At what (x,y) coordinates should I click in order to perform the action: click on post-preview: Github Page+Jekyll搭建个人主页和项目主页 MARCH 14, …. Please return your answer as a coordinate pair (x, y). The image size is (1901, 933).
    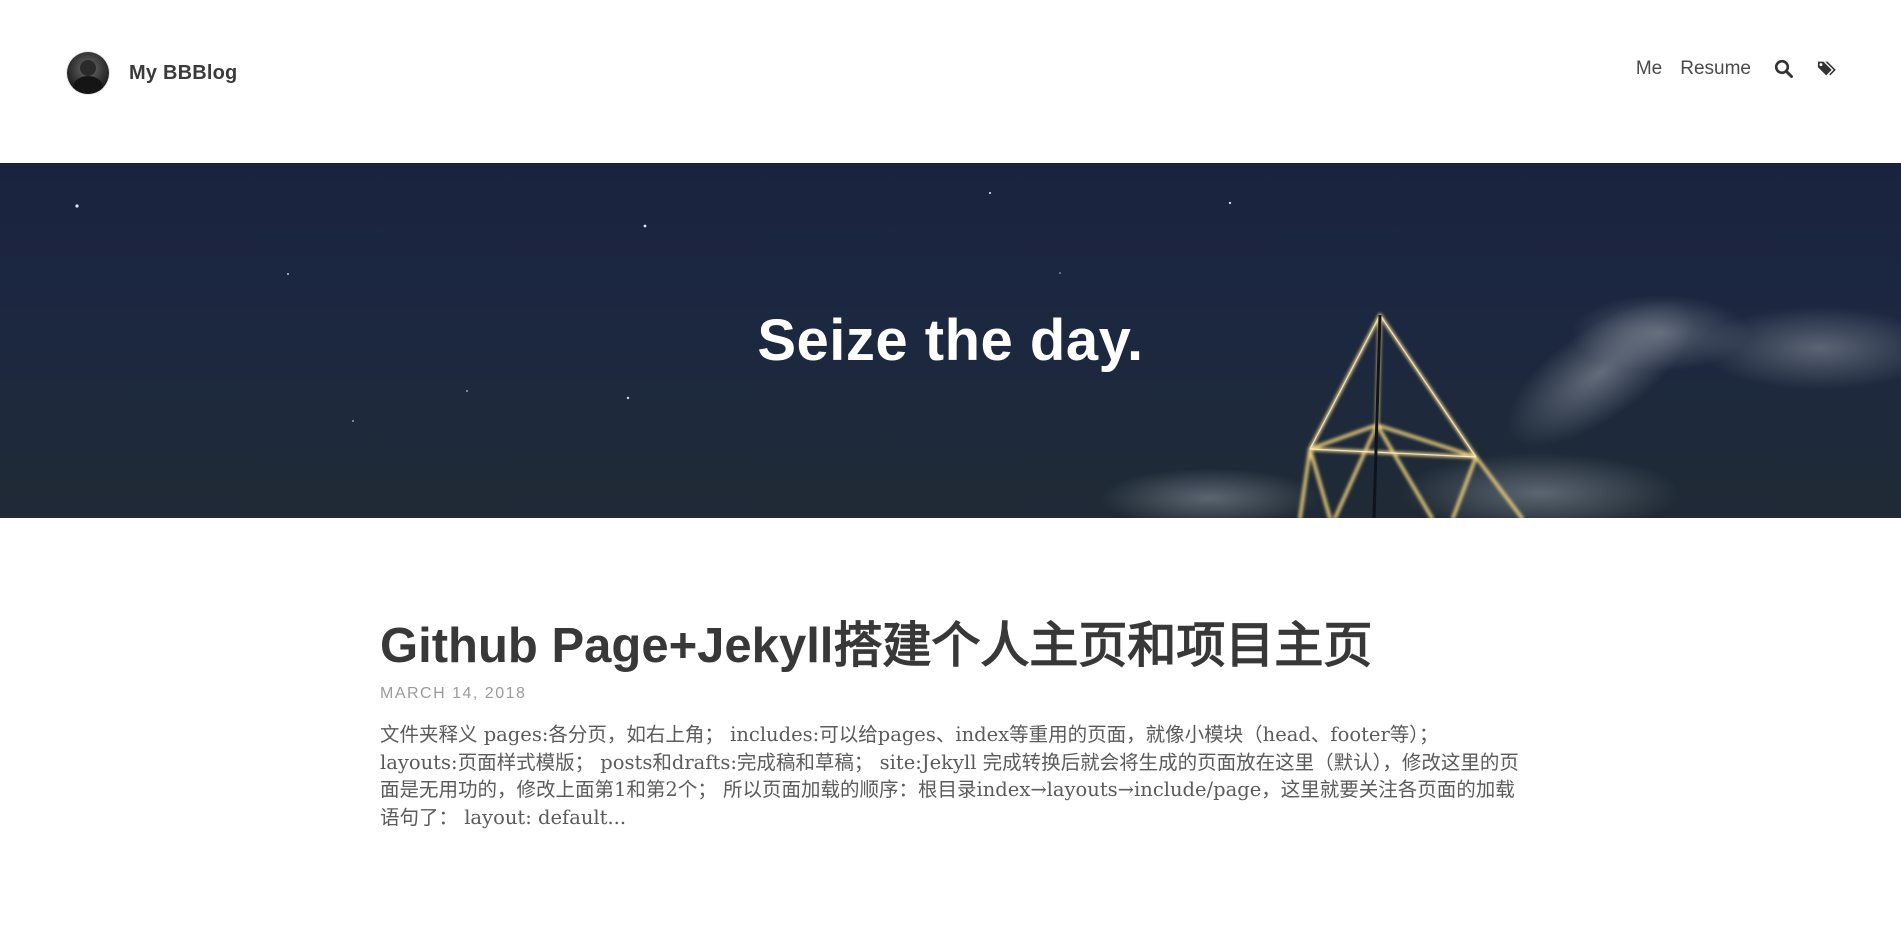
    Looking at the image, I should click on (950, 723).